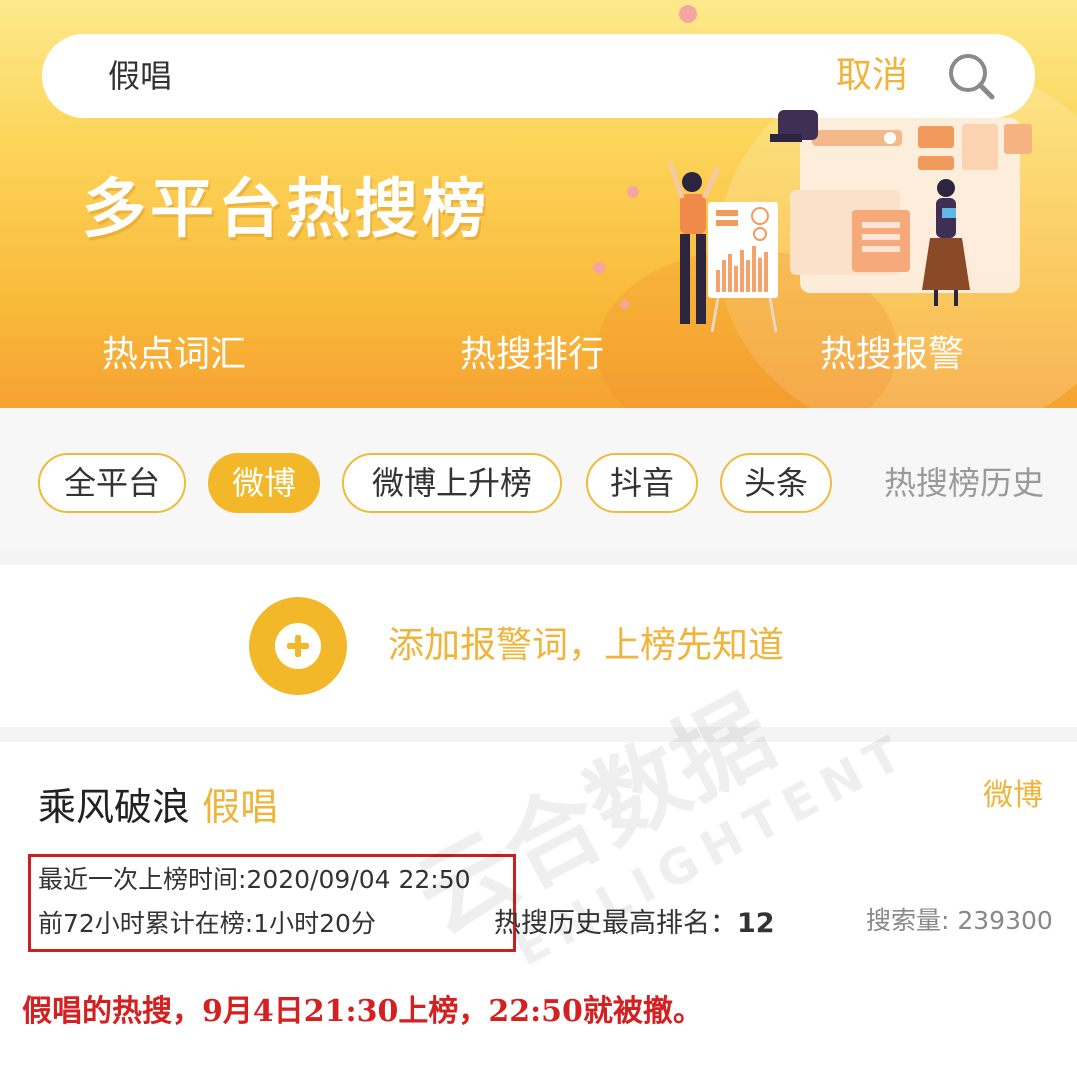 This screenshot has width=1077, height=1074. Describe the element at coordinates (254, 879) in the screenshot. I see `last-on-list-time: 最近一次上榜时间:2020/09/04 22:50` at that location.